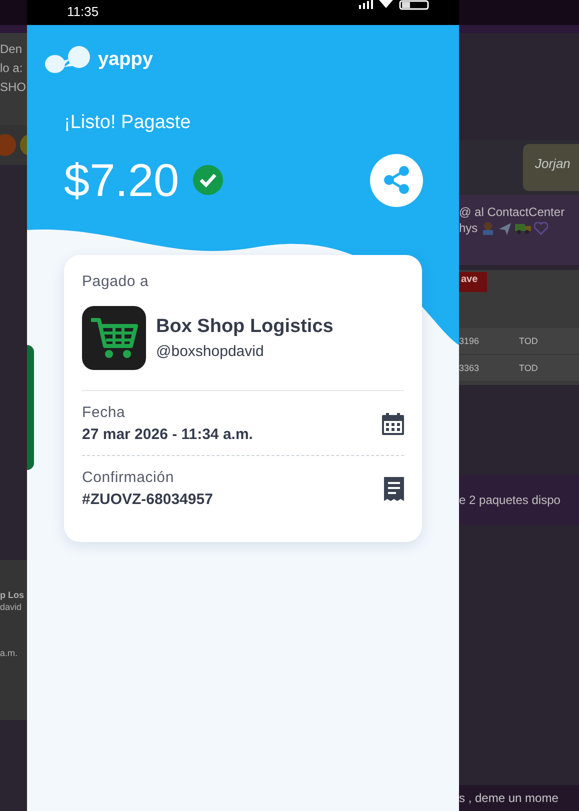 The image size is (579, 811). I want to click on chat-text: SHO, so click(13, 87).